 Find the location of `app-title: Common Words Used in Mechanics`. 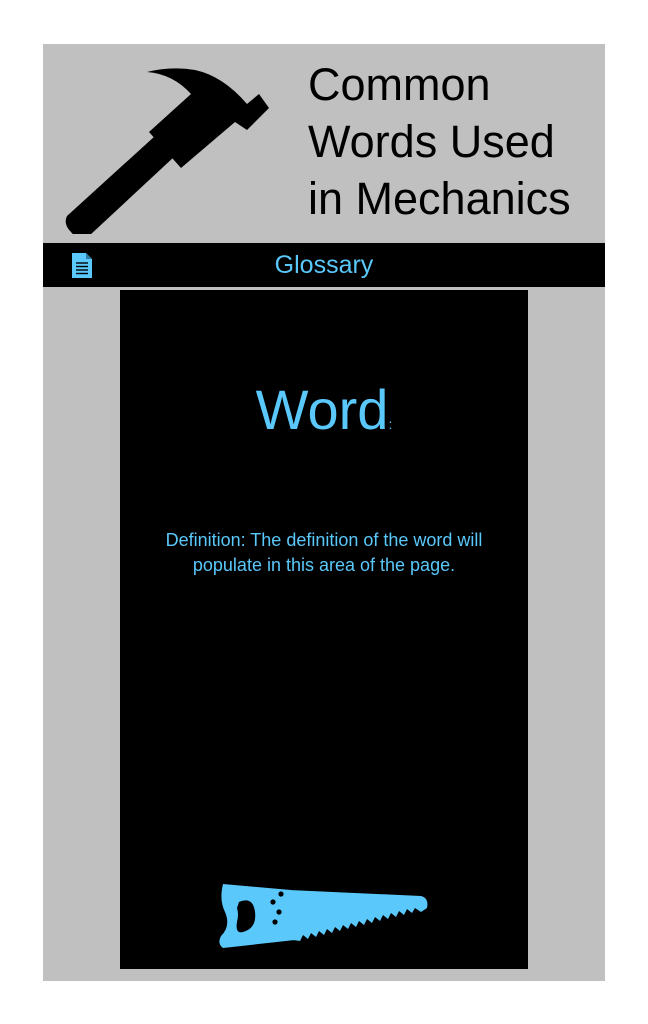

app-title: Common Words Used in Mechanics is located at coordinates (453, 141).